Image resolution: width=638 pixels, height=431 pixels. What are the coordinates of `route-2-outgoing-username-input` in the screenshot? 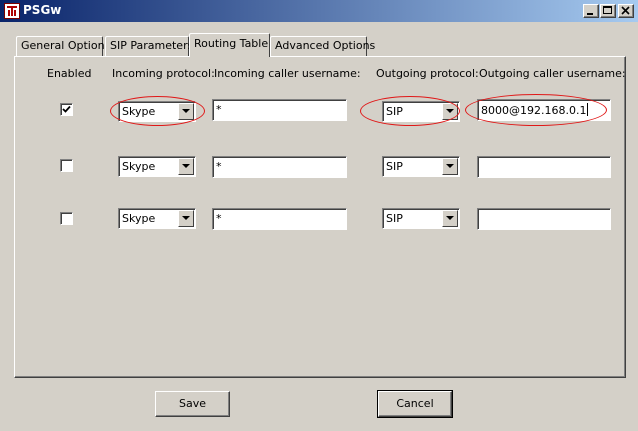 It's located at (544, 167).